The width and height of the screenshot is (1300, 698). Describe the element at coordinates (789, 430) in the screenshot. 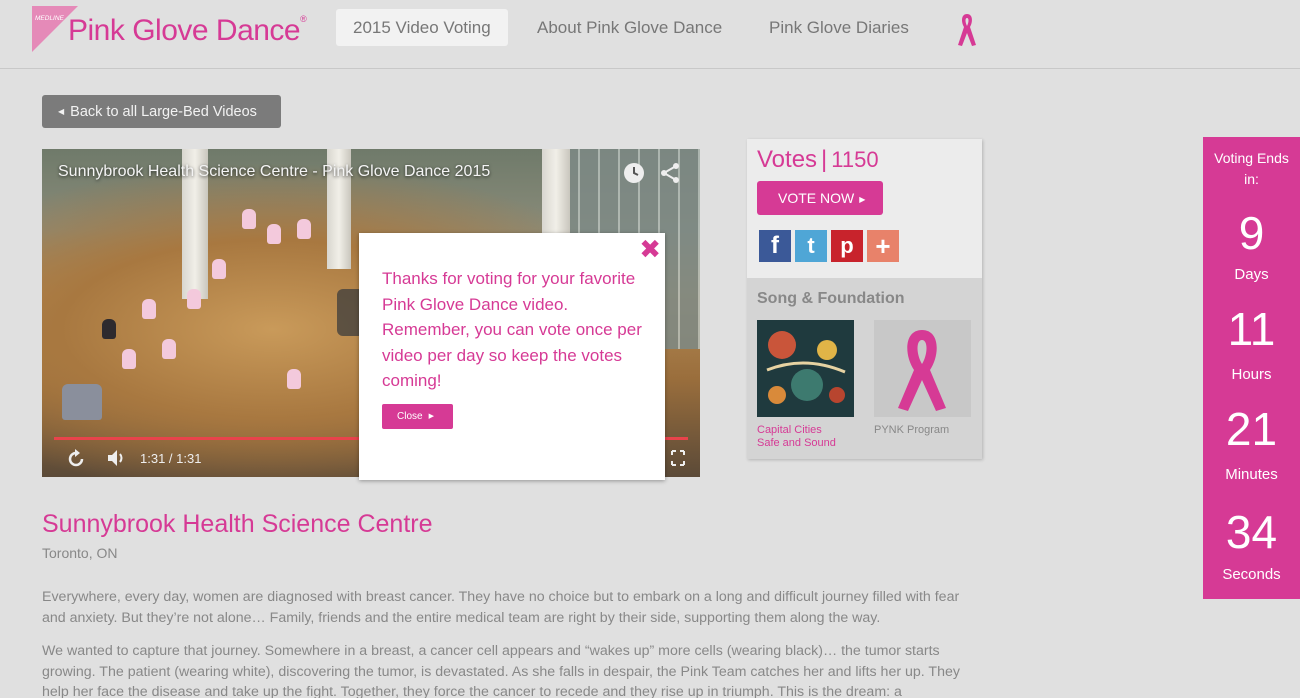

I see `song-artist: Capital Cities` at that location.